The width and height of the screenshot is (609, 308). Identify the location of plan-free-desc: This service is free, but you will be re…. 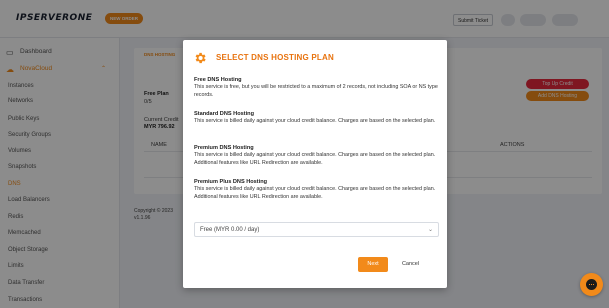
(316, 91).